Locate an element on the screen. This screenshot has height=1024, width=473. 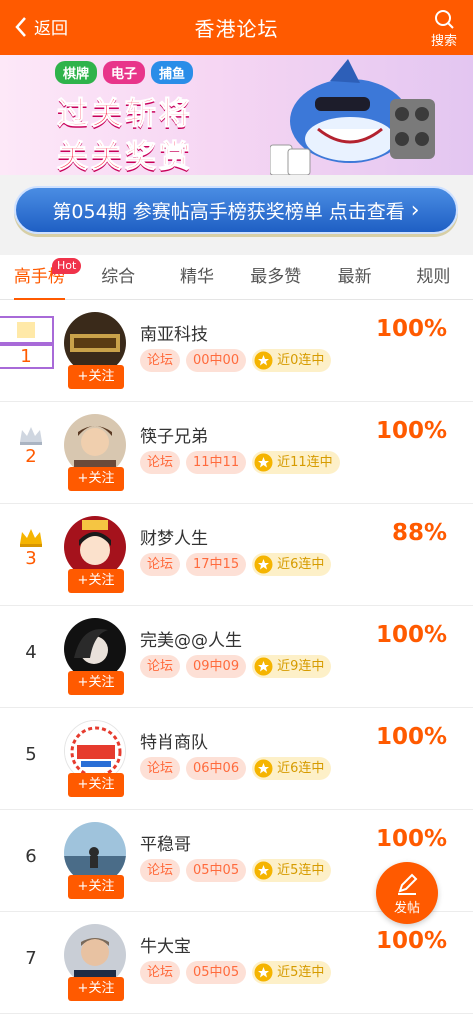
back-button: 返回 is located at coordinates (41, 26).